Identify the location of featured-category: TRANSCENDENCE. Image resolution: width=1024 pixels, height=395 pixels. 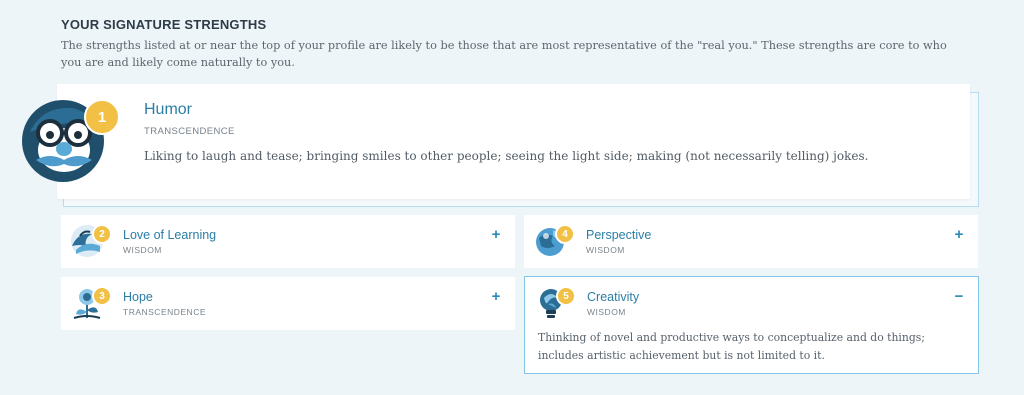
(189, 131).